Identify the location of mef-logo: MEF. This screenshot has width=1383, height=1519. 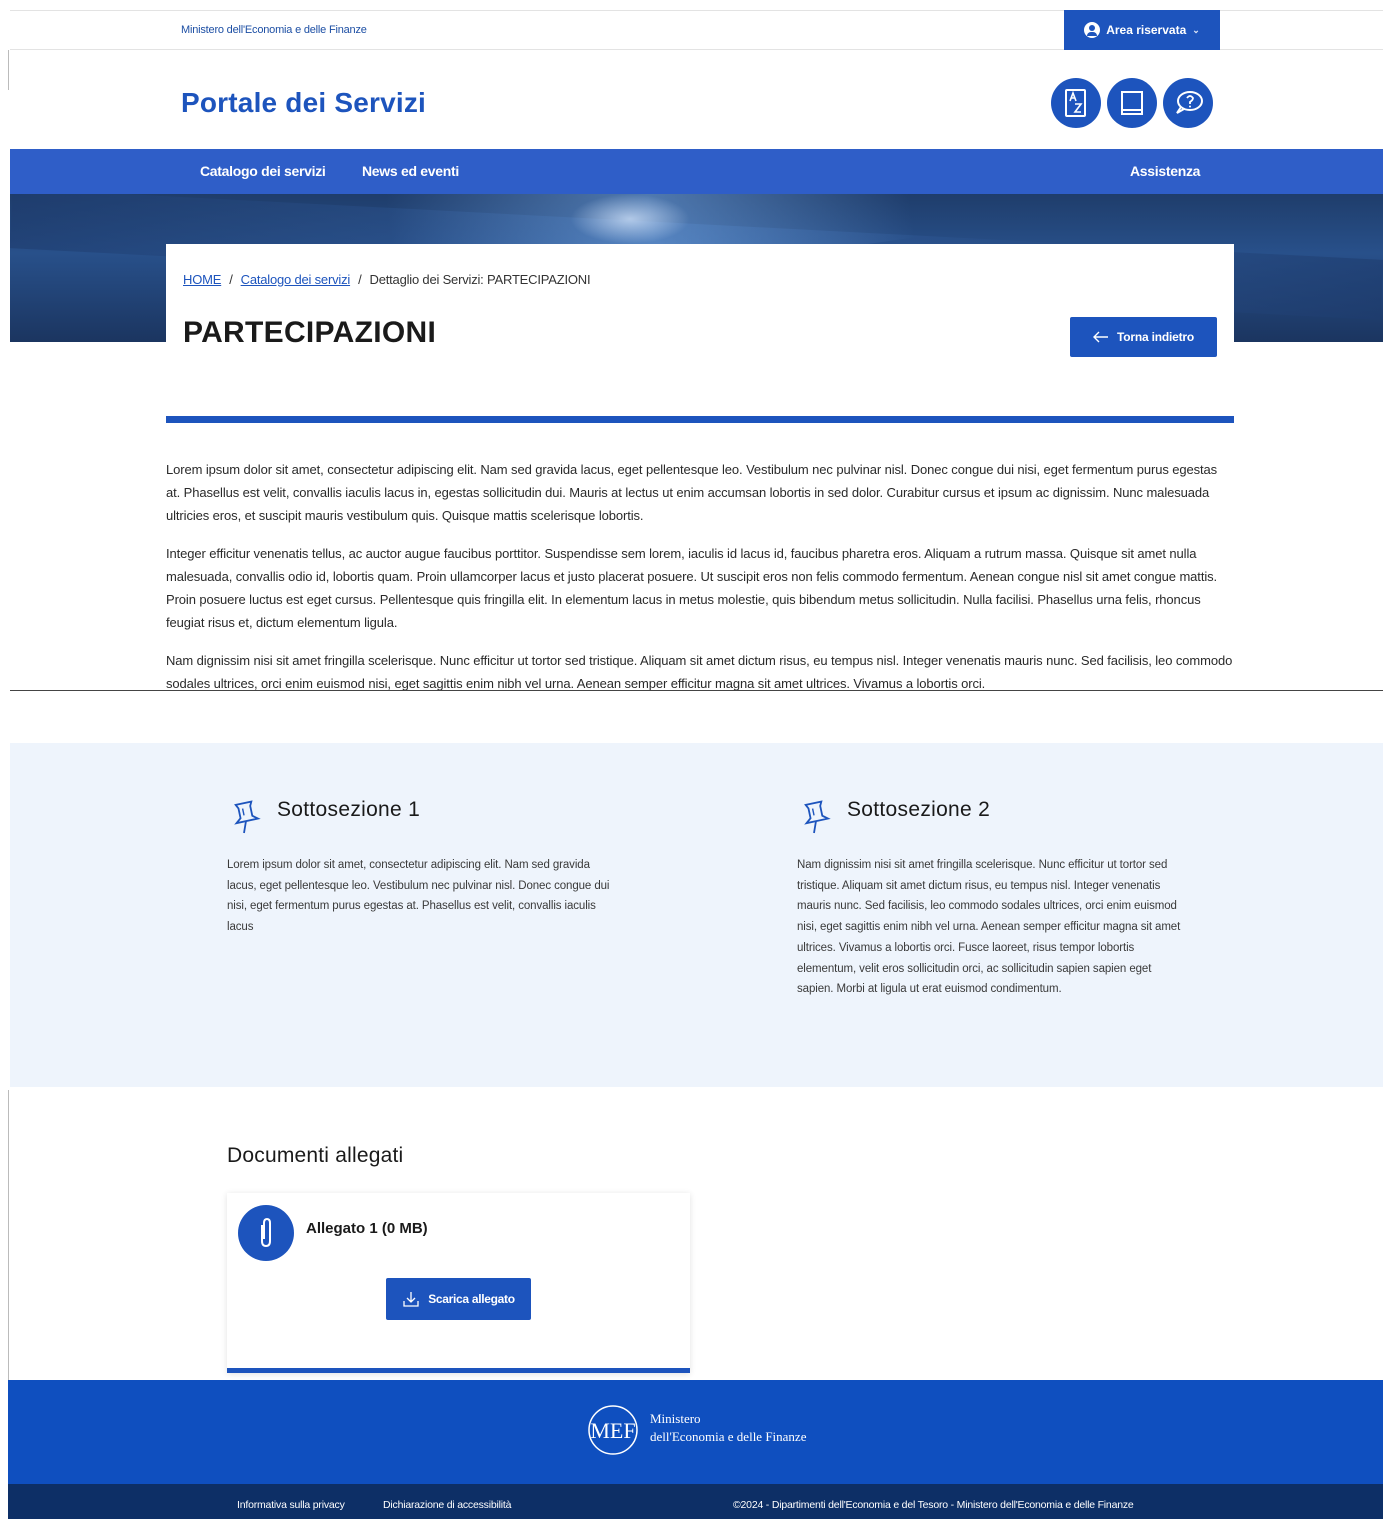
(613, 1430).